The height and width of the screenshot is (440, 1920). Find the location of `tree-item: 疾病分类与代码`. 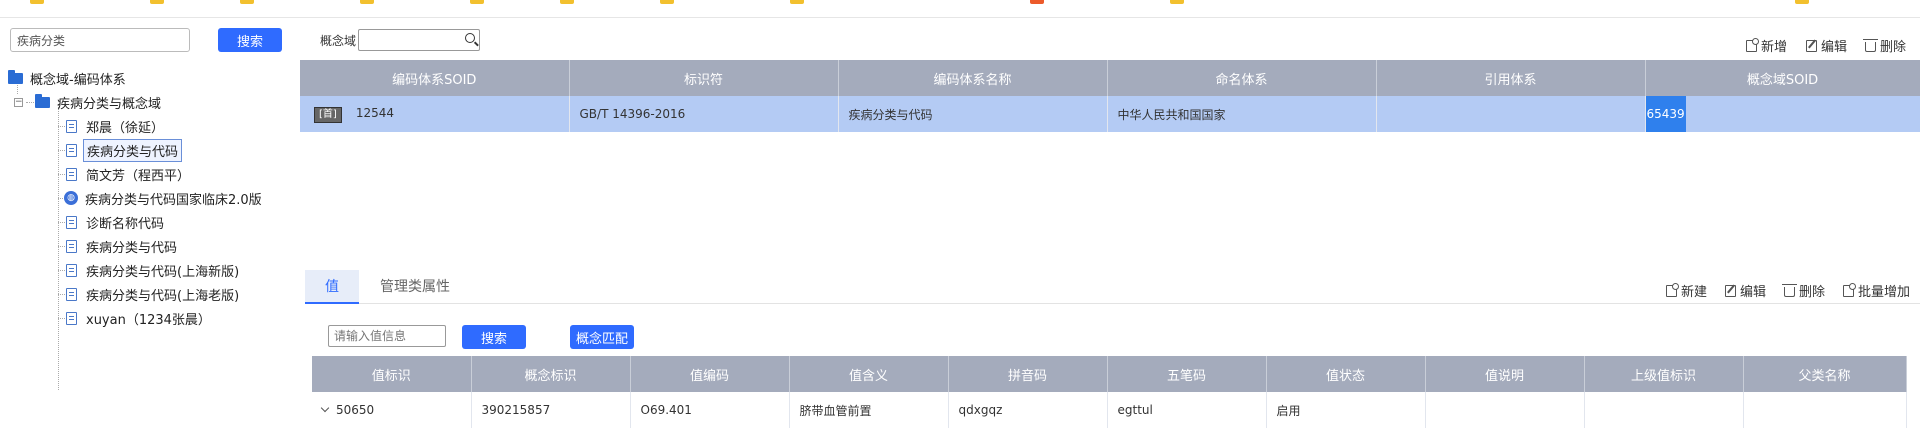

tree-item: 疾病分类与代码 is located at coordinates (119, 246).